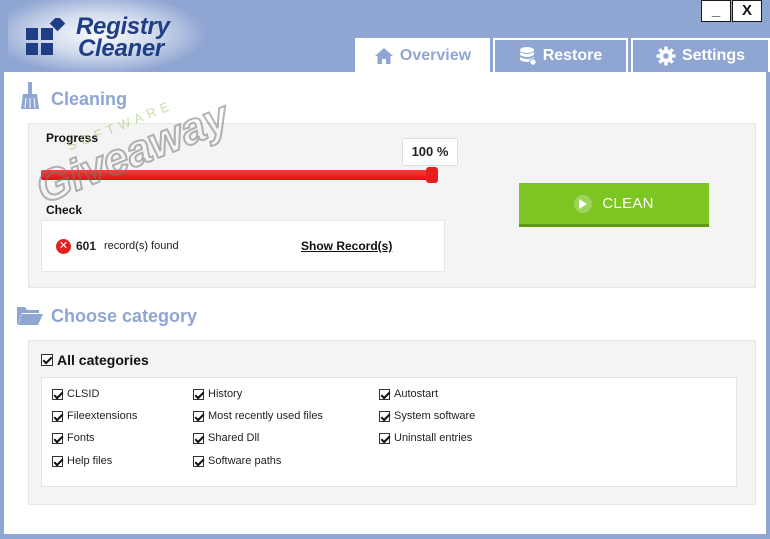  I want to click on logo-line-2: Cleaner, so click(121, 48).